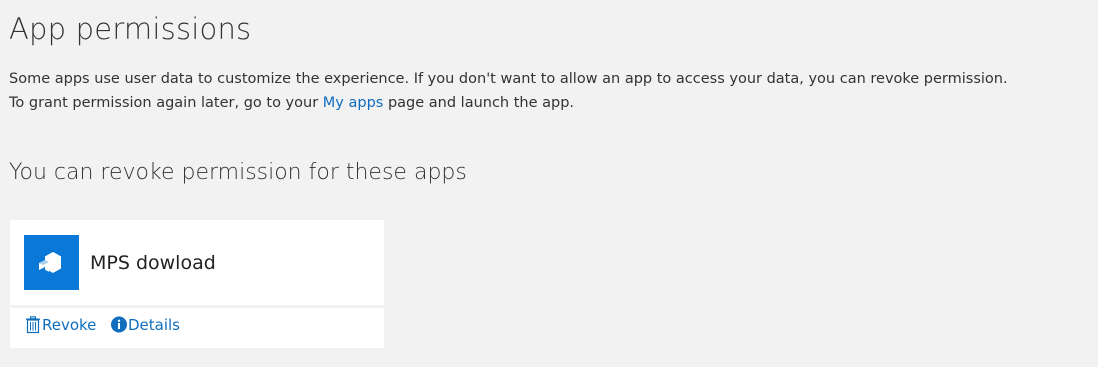 The width and height of the screenshot is (1098, 367). What do you see at coordinates (51, 262) in the screenshot?
I see `app-tile-icon` at bounding box center [51, 262].